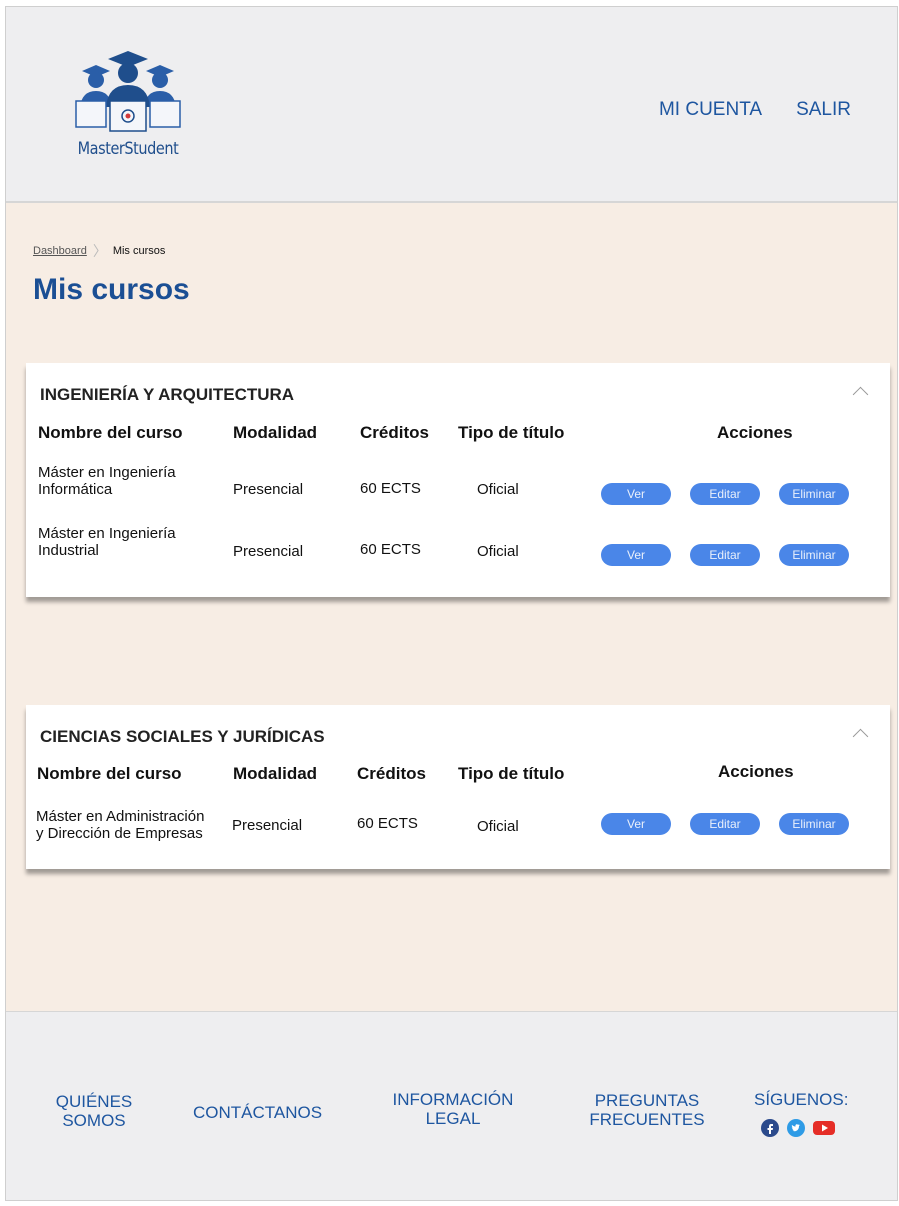 The height and width of the screenshot is (1206, 899). I want to click on footer-link-quienes-somos: QUIÉNES SOMOS, so click(94, 1111).